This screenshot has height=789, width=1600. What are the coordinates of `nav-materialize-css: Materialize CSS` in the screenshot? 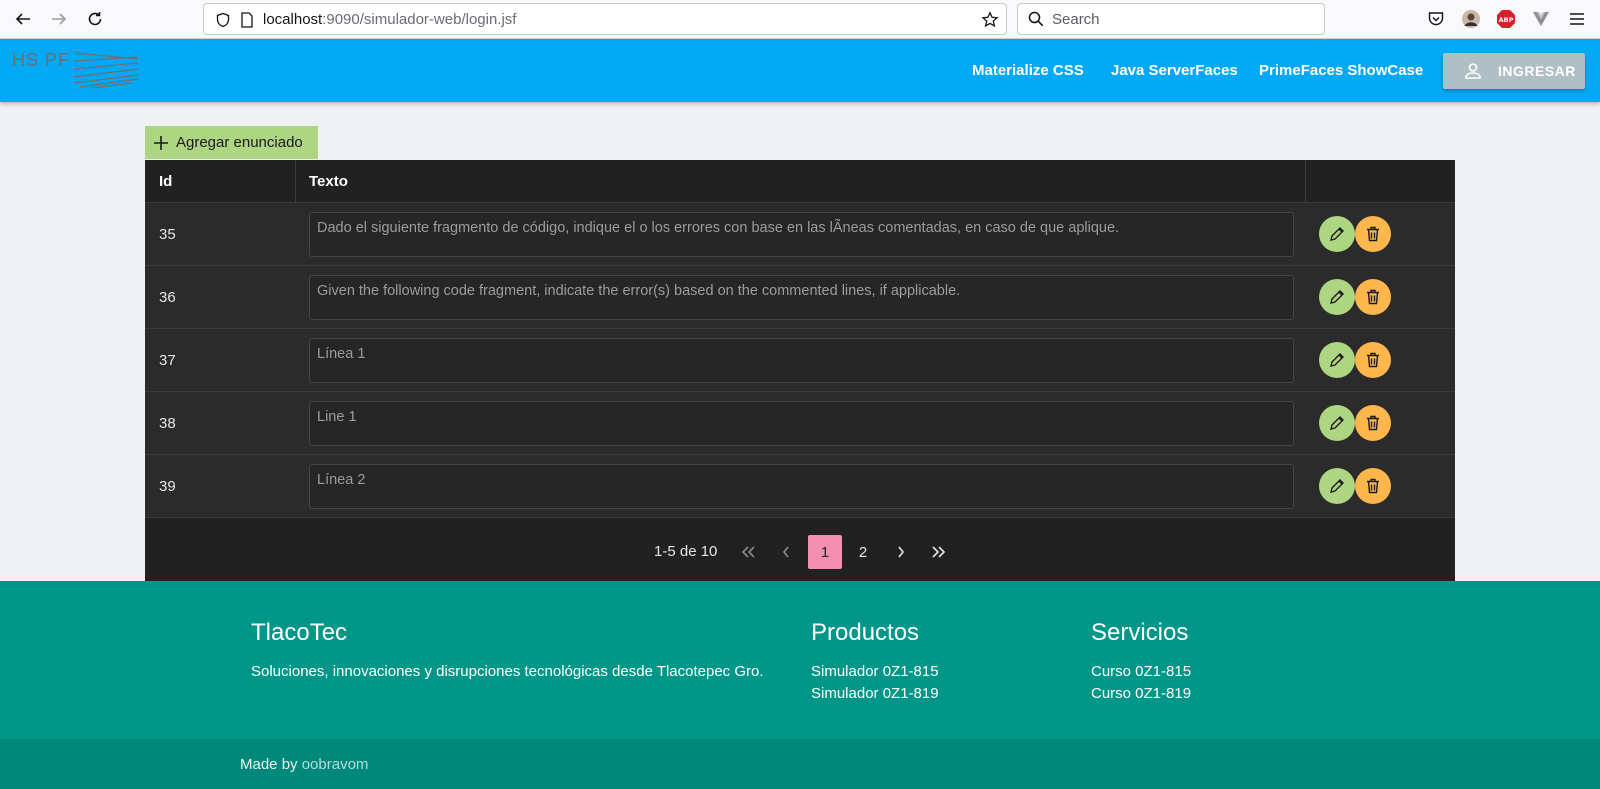 It's located at (1028, 70).